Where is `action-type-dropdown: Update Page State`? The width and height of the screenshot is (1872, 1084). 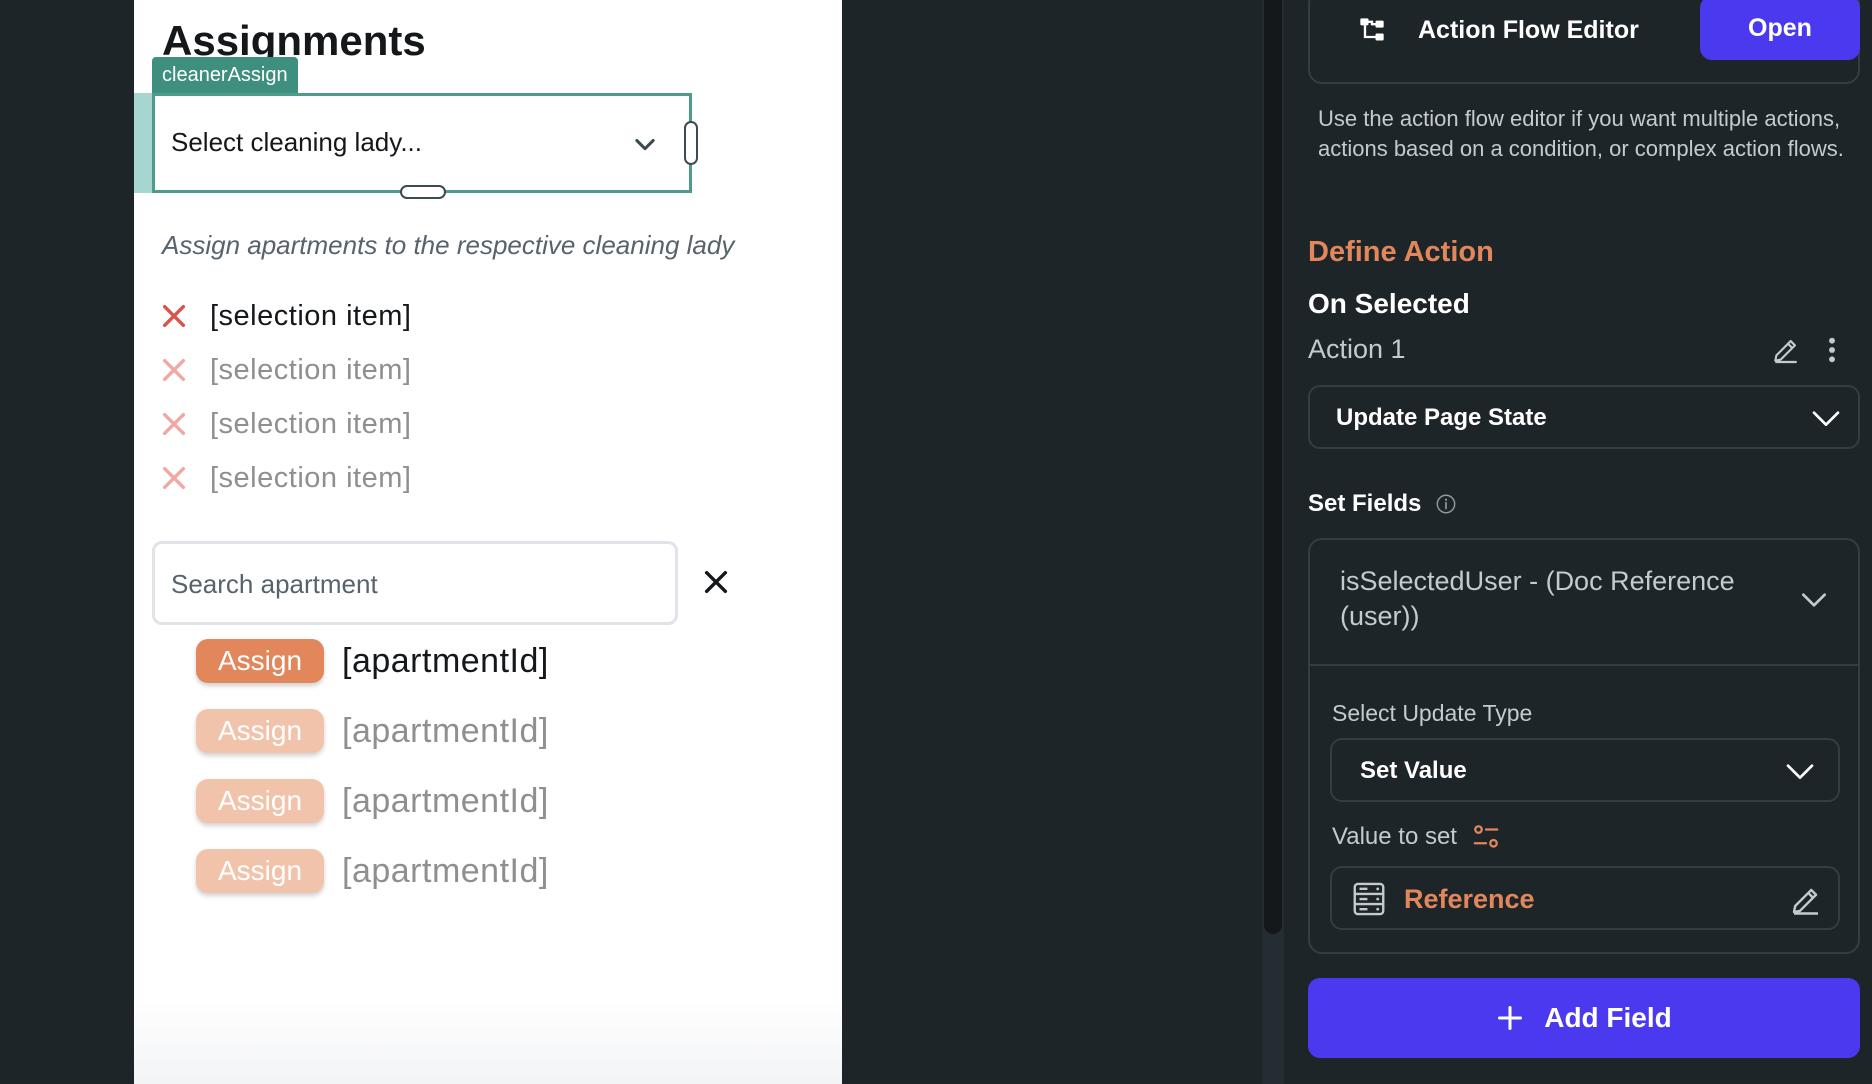
action-type-dropdown: Update Page State is located at coordinates (1584, 417).